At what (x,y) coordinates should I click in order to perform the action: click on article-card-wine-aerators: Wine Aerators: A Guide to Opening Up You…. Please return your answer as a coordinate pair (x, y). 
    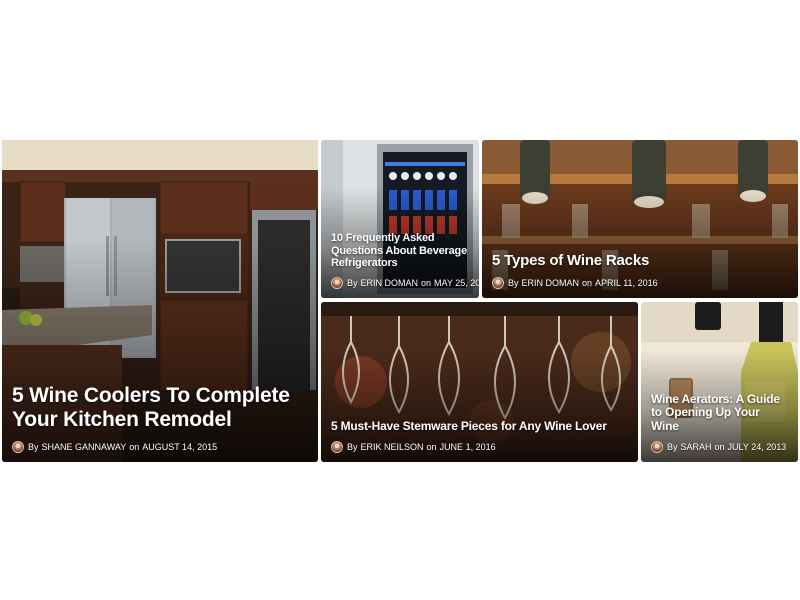
    Looking at the image, I should click on (719, 382).